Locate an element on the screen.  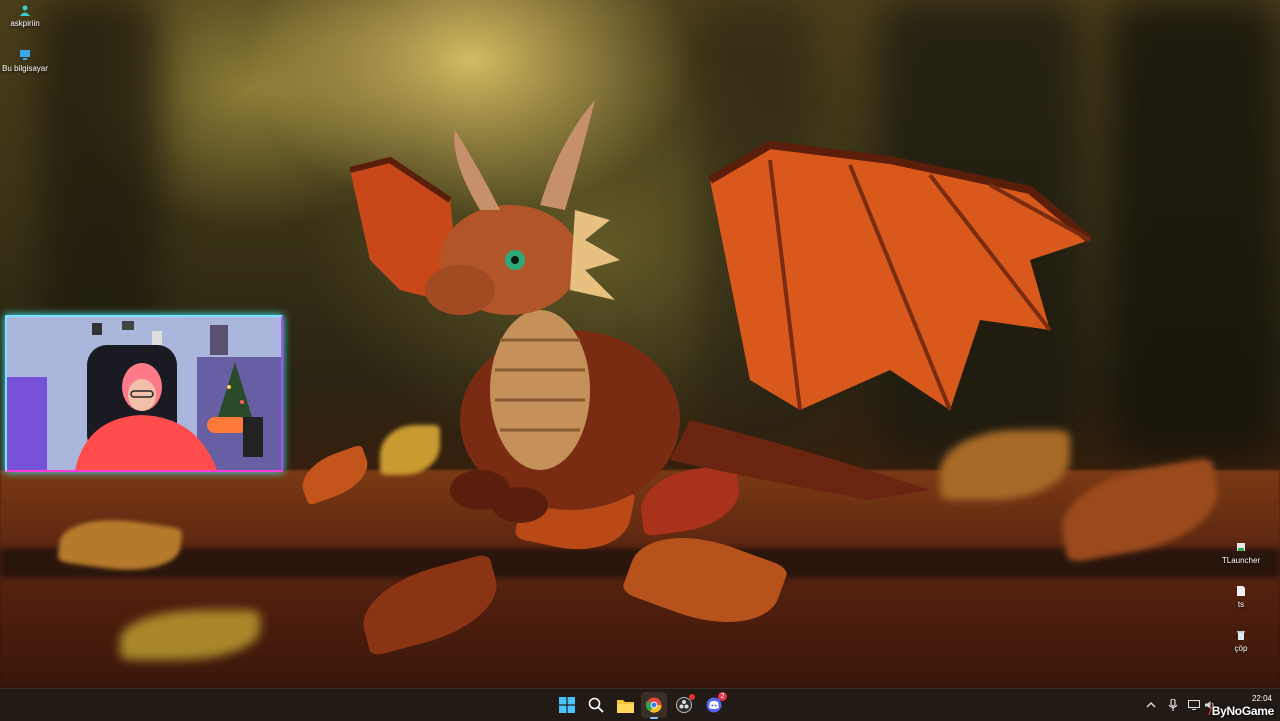
desktop-icon-label: Bu bilgisayar is located at coordinates (25, 68).